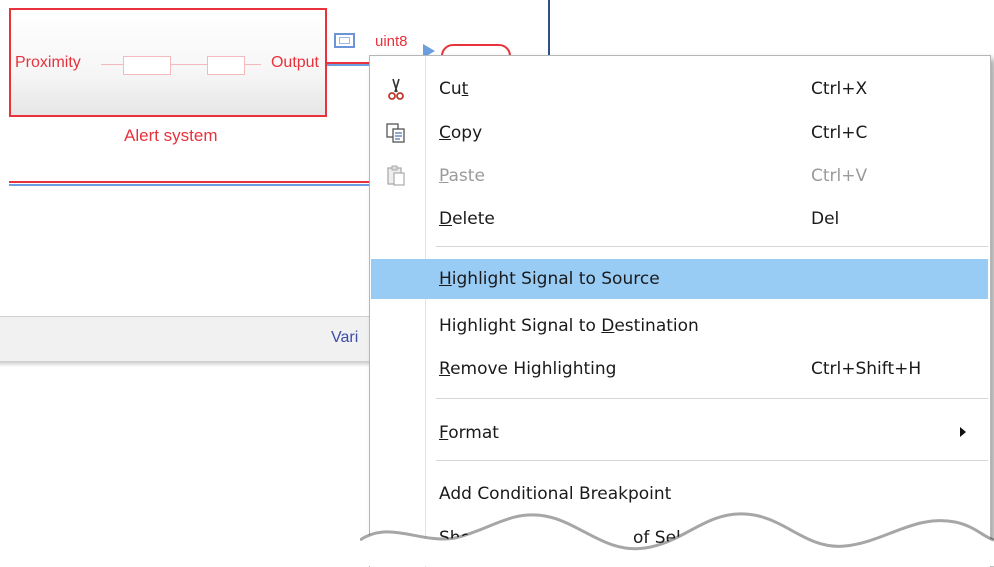  What do you see at coordinates (190, 182) in the screenshot?
I see `bus-line-red` at bounding box center [190, 182].